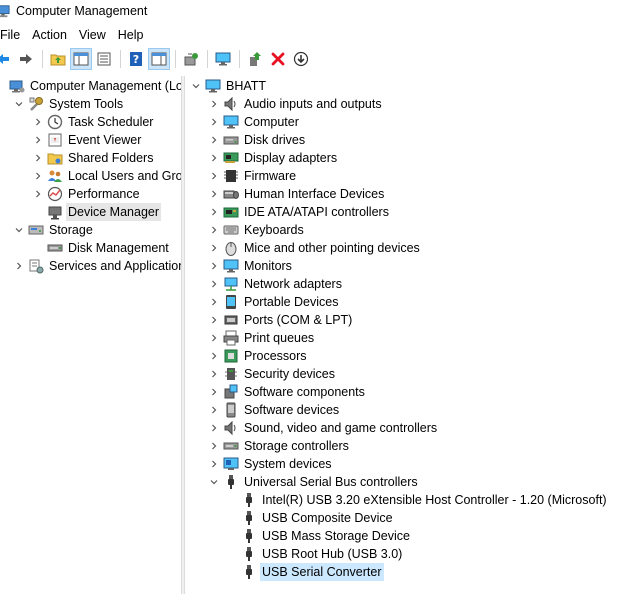 This screenshot has height=594, width=621. I want to click on device-tree-item: Computer, so click(254, 122).